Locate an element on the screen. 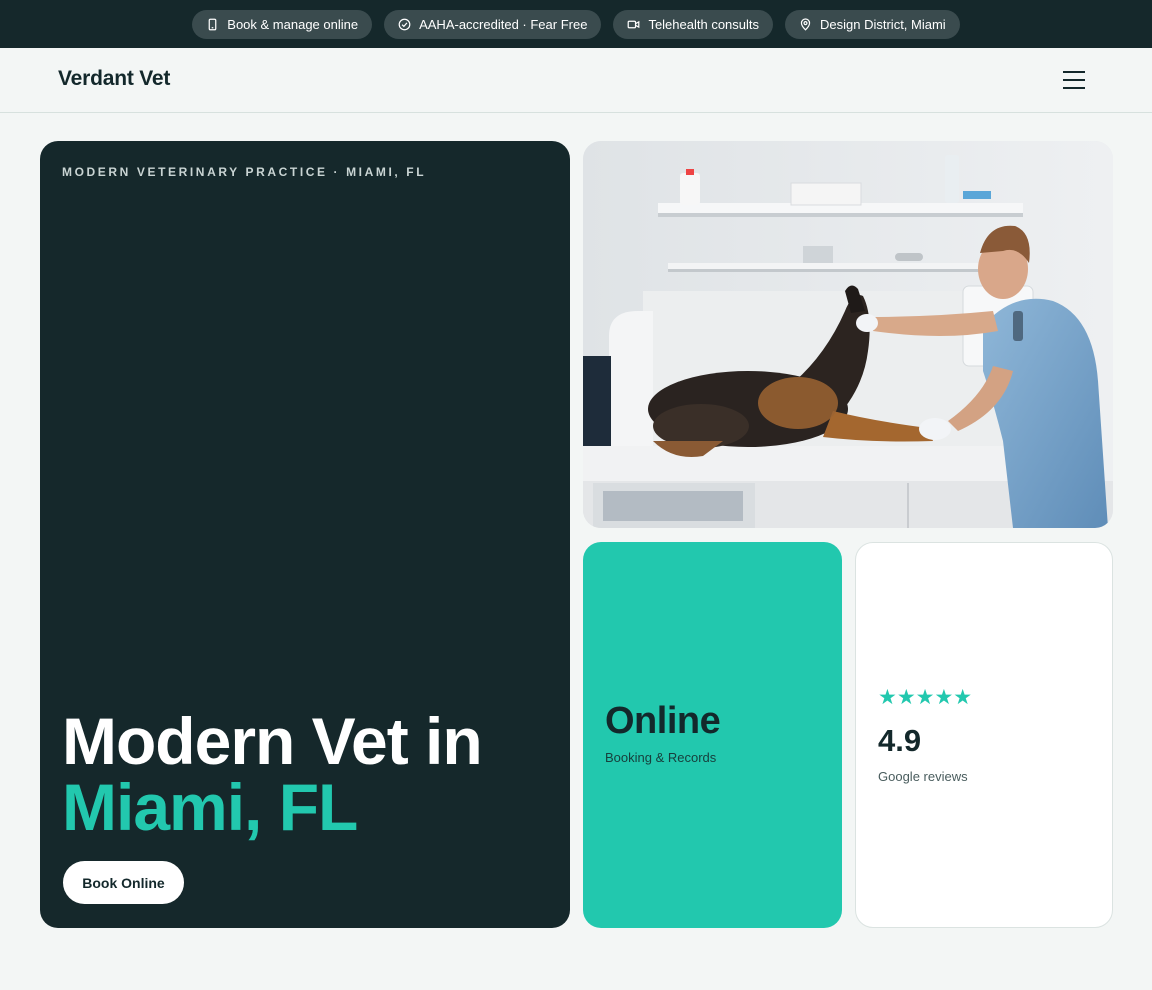 The width and height of the screenshot is (1152, 990). map-pin-icon is located at coordinates (805, 24).